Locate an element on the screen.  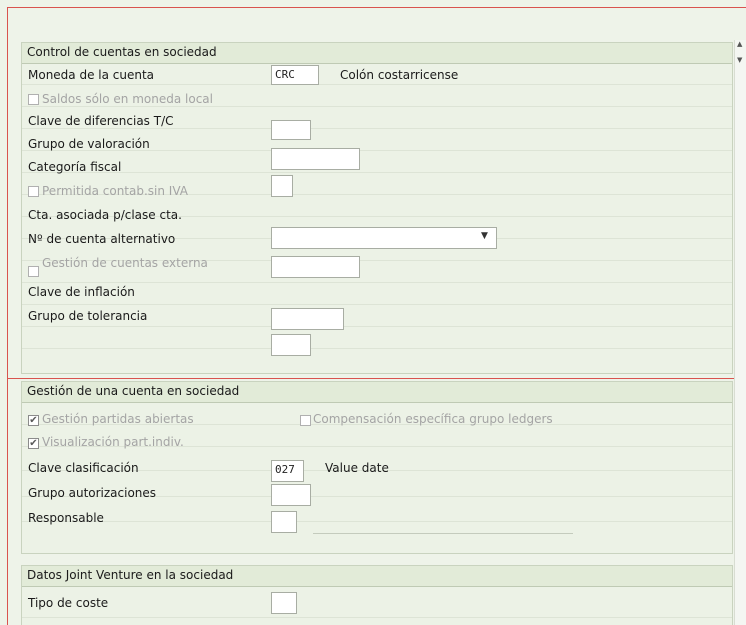
vertical-scrollbar: ▲ ▼ is located at coordinates (740, 332).